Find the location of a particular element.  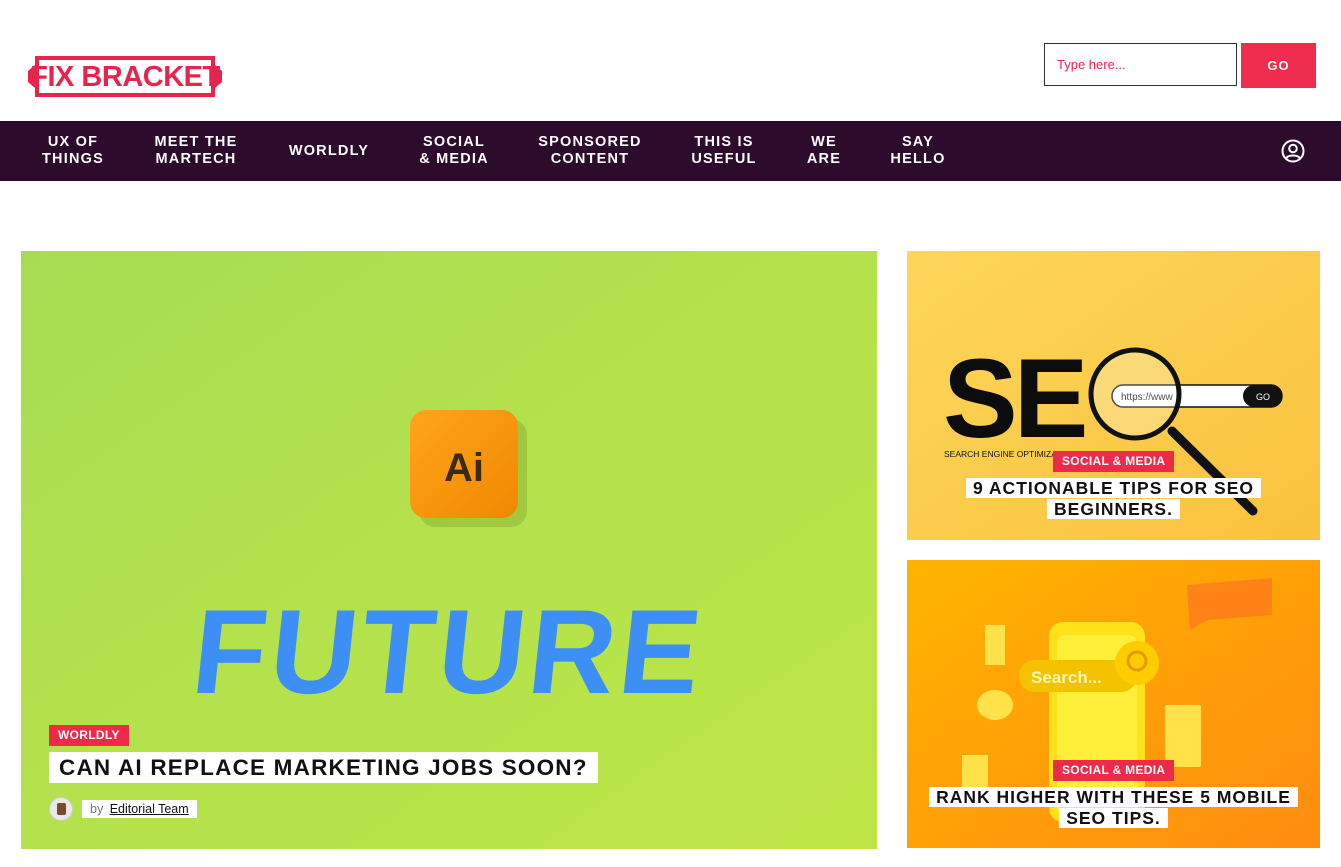

featured-post-title: CAN AI REPLACE MARKETING JOBS SOON? is located at coordinates (323, 767).